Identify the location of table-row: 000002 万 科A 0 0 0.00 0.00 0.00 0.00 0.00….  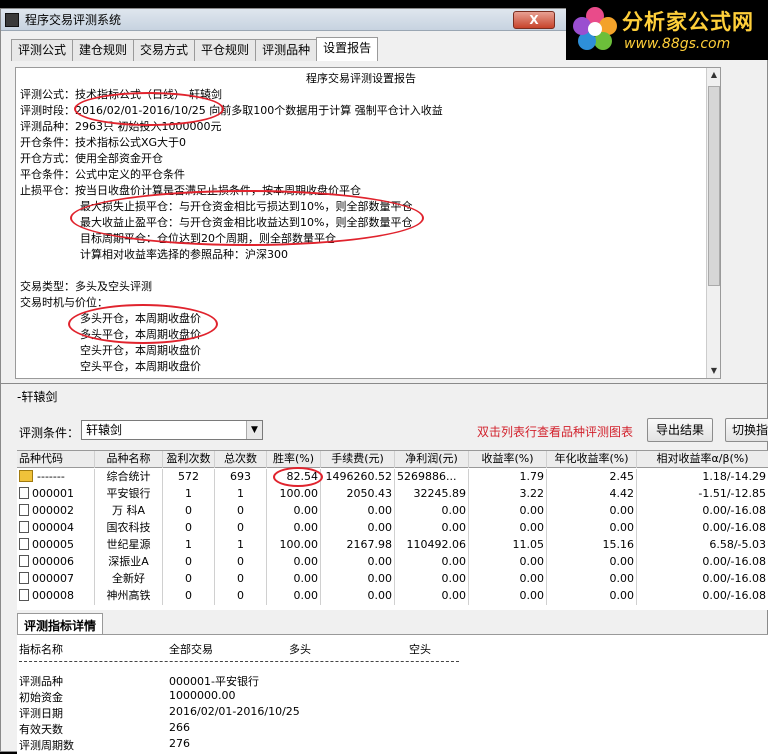
(392, 511).